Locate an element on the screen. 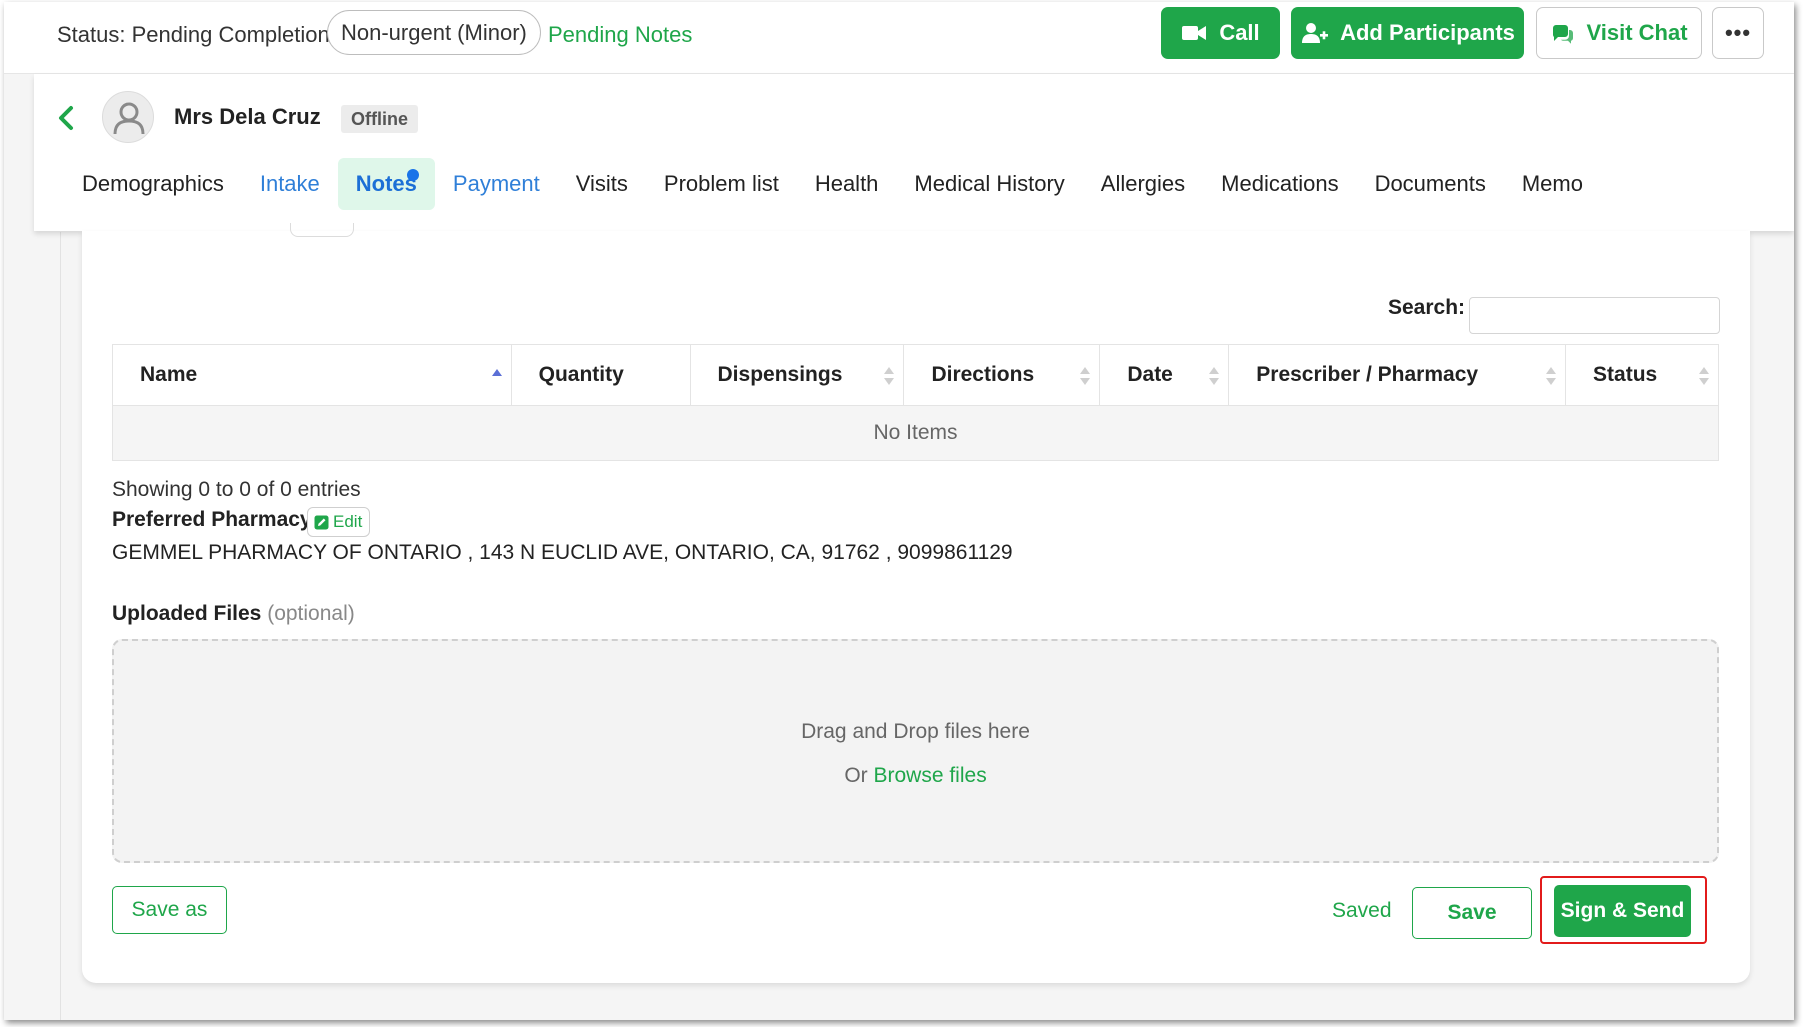 The width and height of the screenshot is (1803, 1027). tab-demographics: Demographics is located at coordinates (153, 184).